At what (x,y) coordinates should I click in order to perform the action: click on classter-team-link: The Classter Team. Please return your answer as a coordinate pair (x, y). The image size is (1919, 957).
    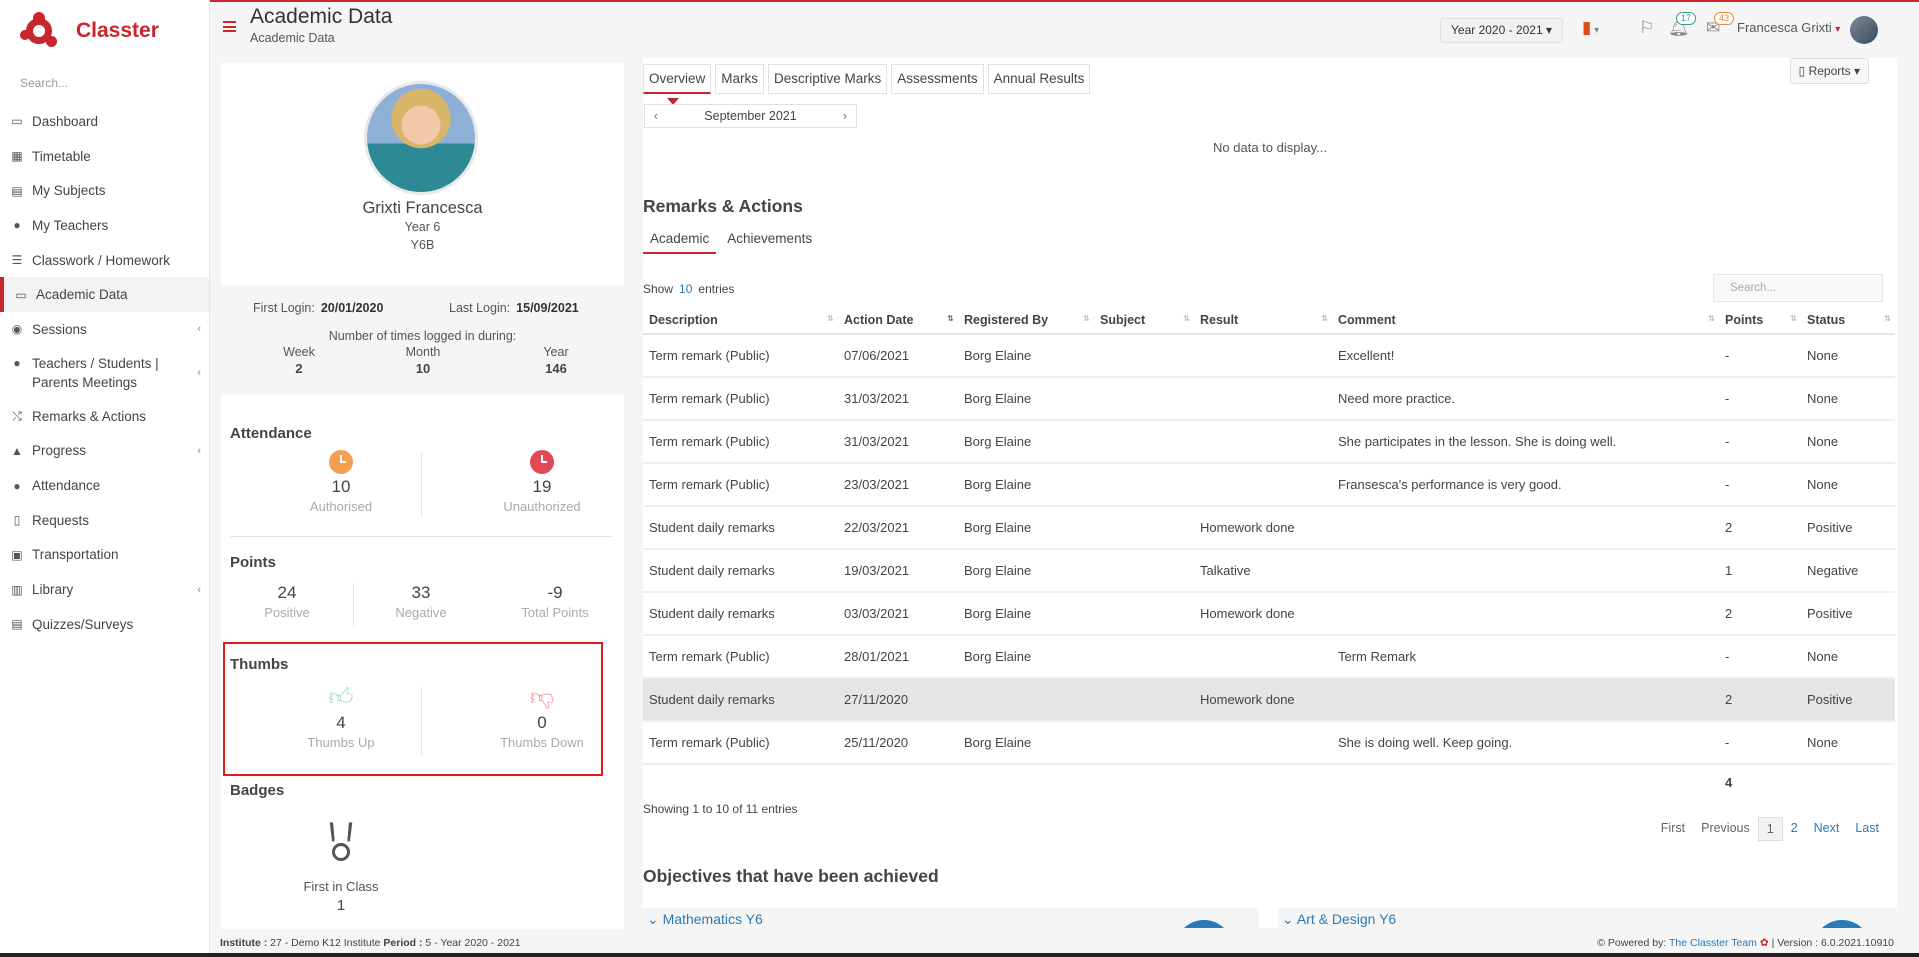
    Looking at the image, I should click on (1713, 943).